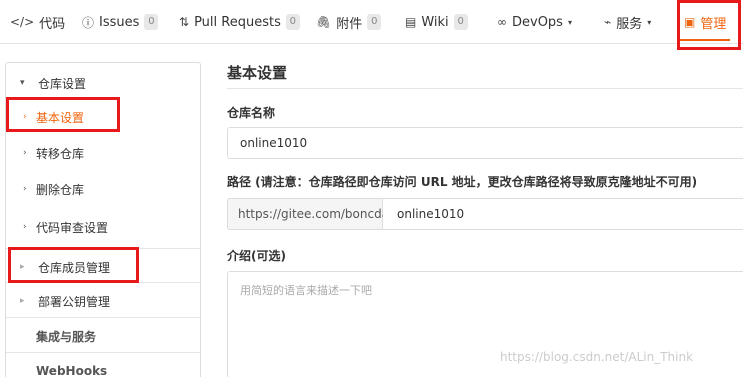  What do you see at coordinates (103, 153) in the screenshot?
I see `sidebar-item-transfer-repo: › 转移仓库` at bounding box center [103, 153].